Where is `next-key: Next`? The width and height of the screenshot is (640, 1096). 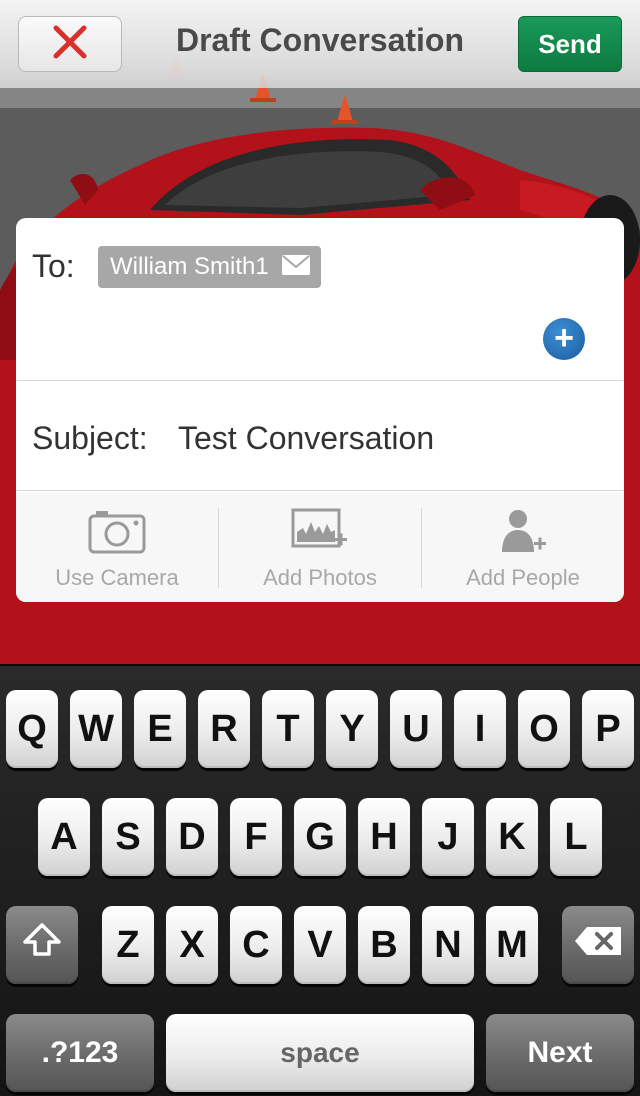
next-key: Next is located at coordinates (560, 1053).